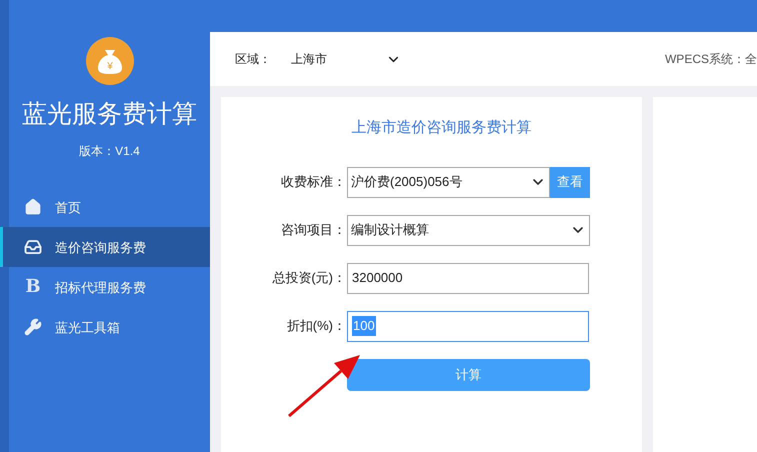 This screenshot has width=757, height=452. I want to click on nav-item: 首页, so click(105, 207).